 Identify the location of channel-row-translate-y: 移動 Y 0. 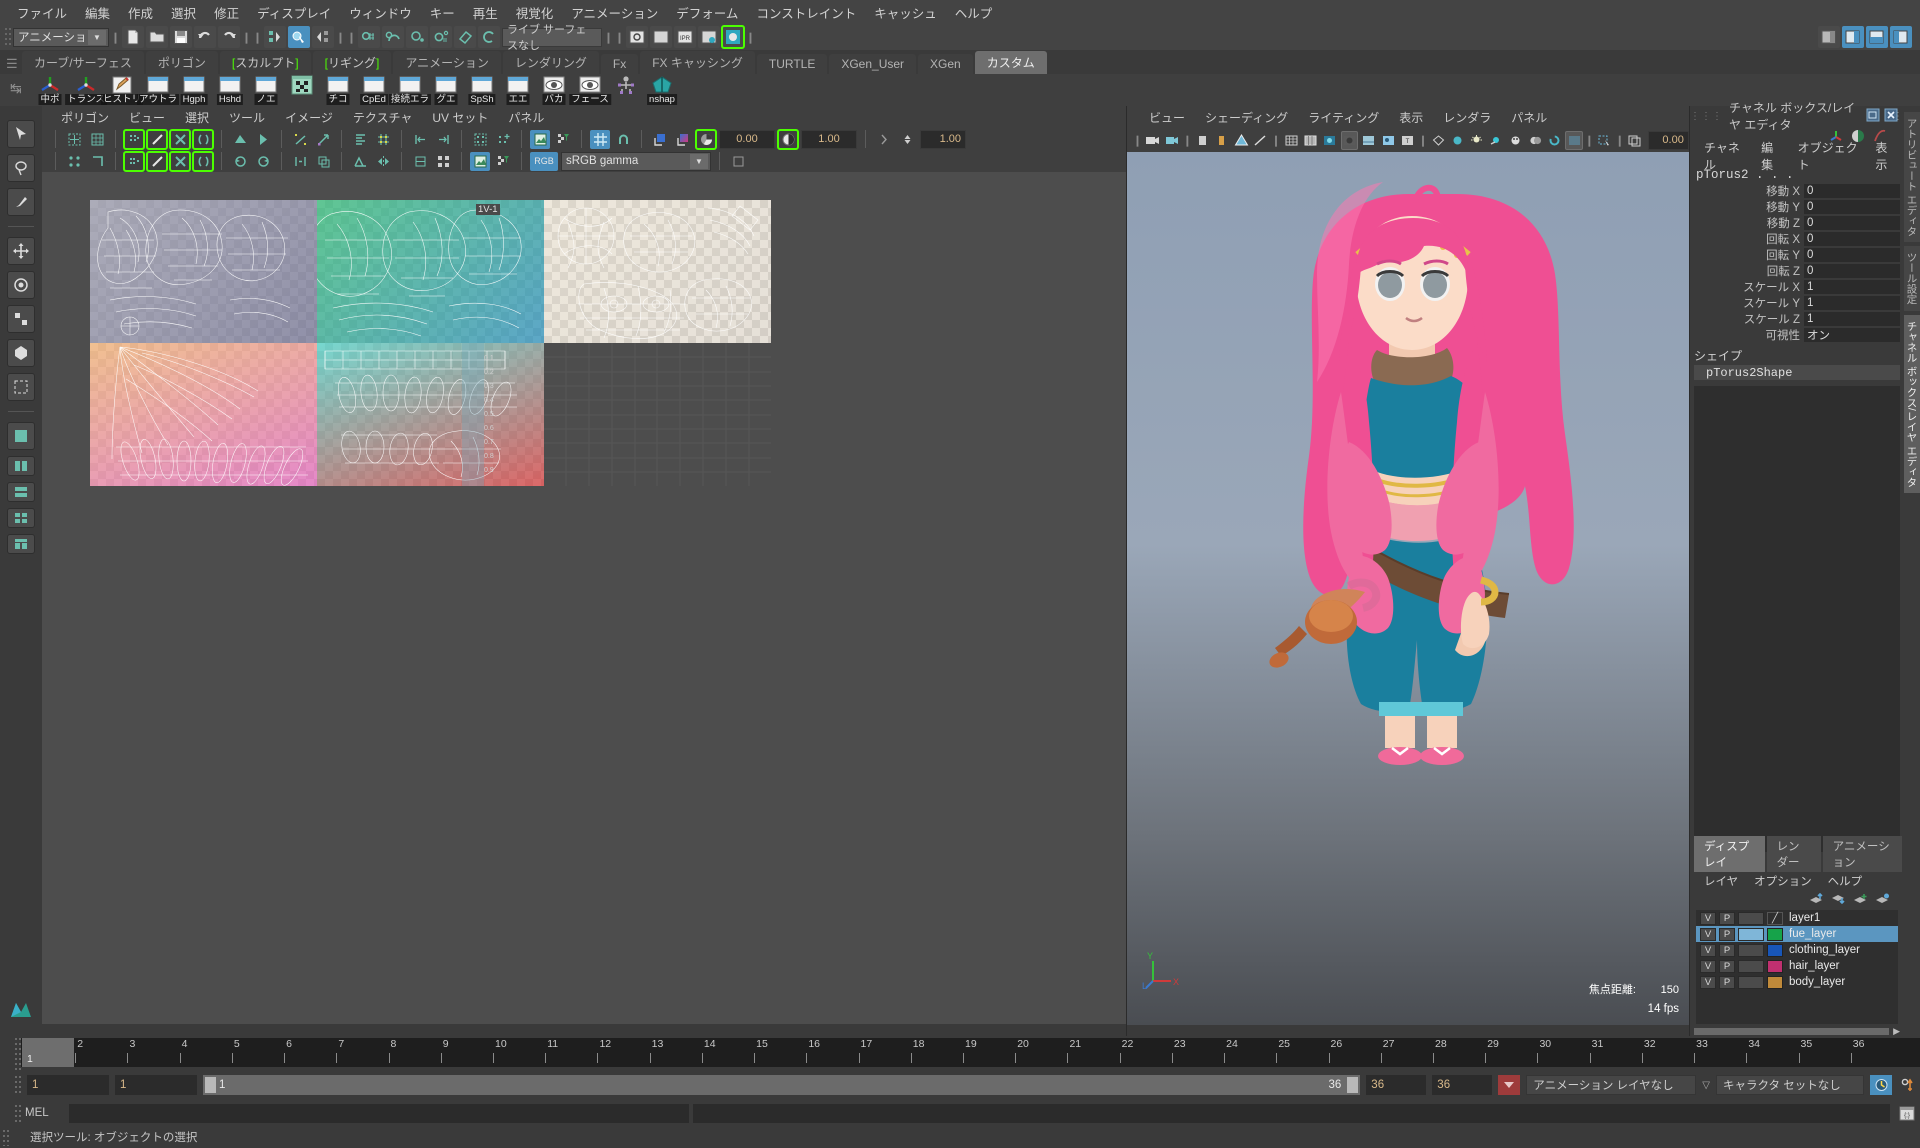
(1795, 207).